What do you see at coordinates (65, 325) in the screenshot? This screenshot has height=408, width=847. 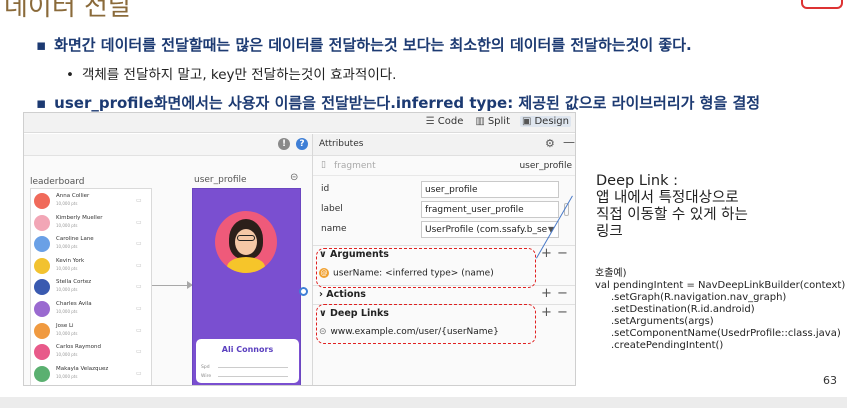 I see `contact-name: Jose Li` at bounding box center [65, 325].